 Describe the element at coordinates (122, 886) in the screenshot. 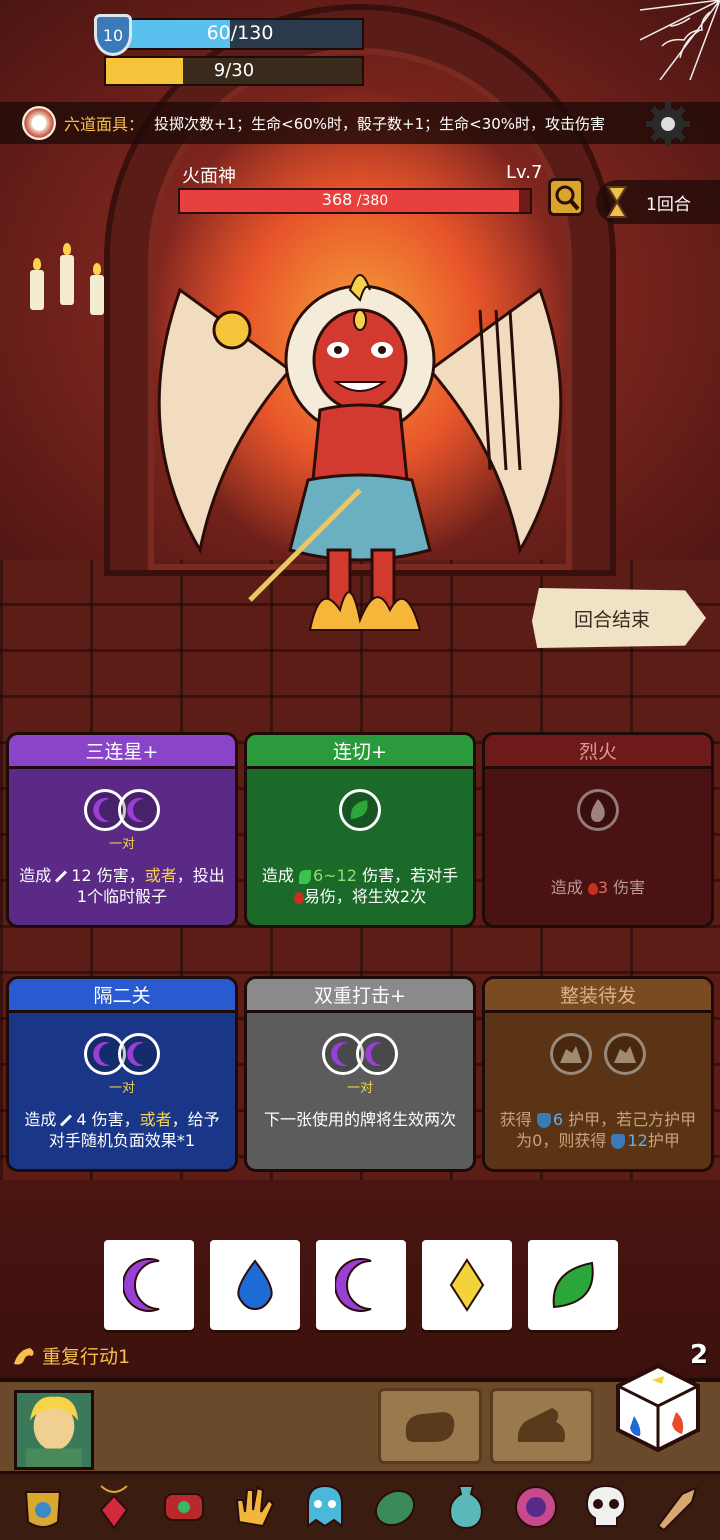

I see `card-description: 造成 12 伤害，或者，投出1个临时骰子` at that location.